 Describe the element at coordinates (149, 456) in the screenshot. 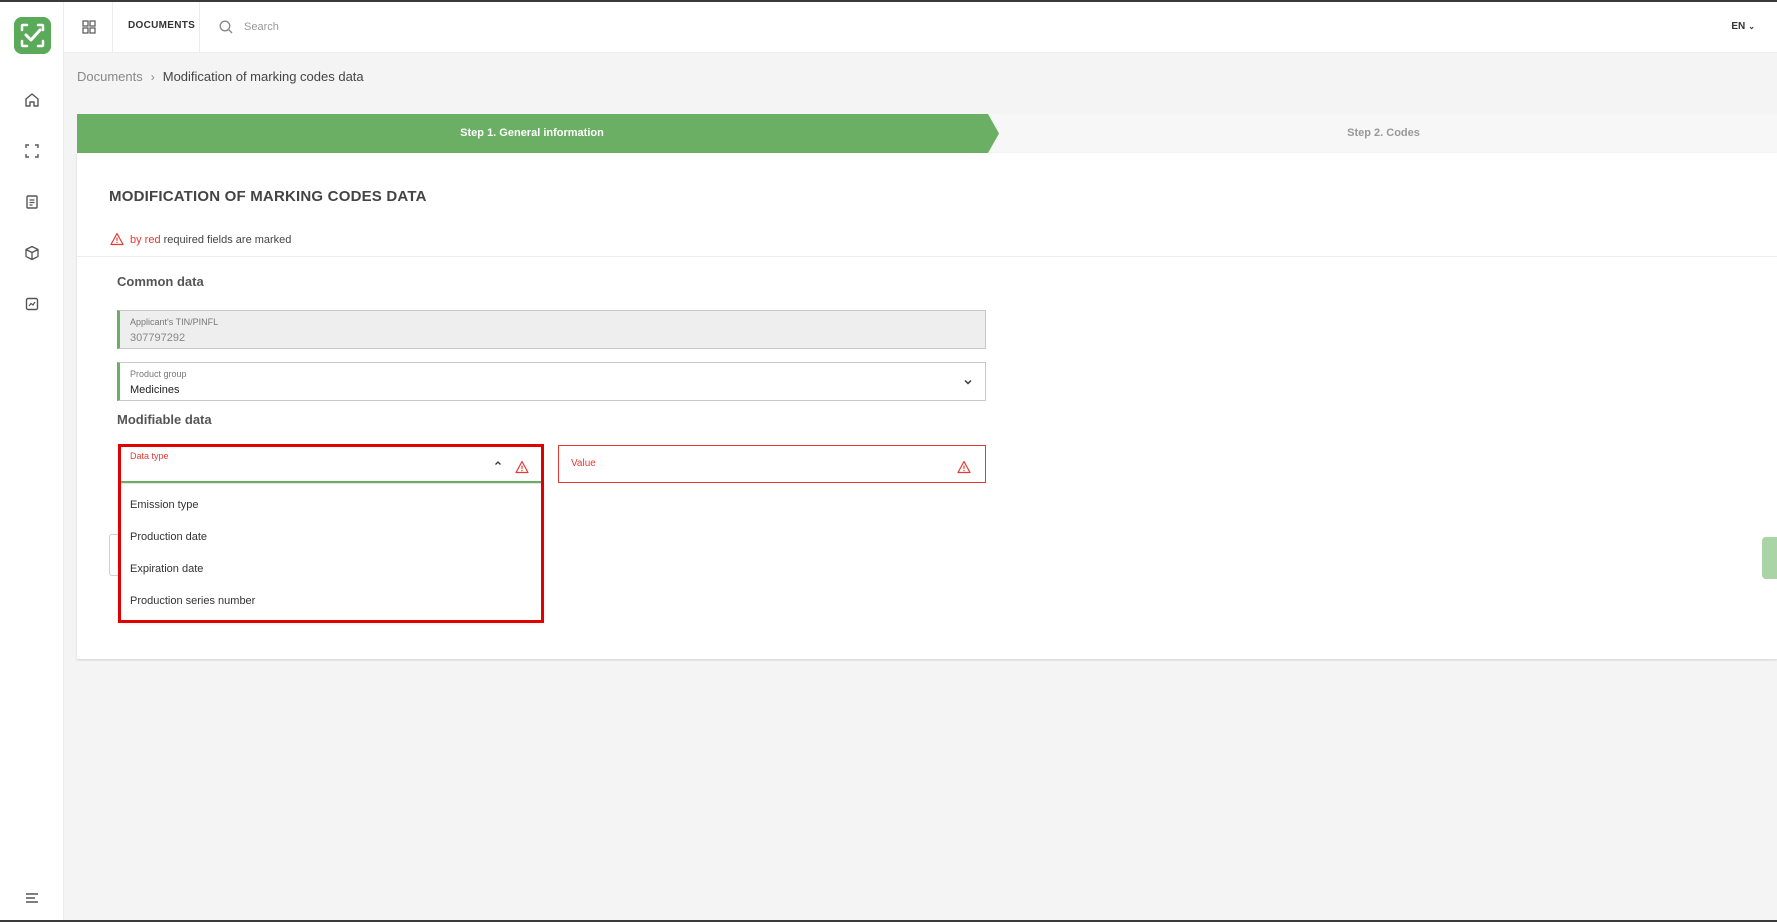

I see `data-type-label: Data type` at that location.